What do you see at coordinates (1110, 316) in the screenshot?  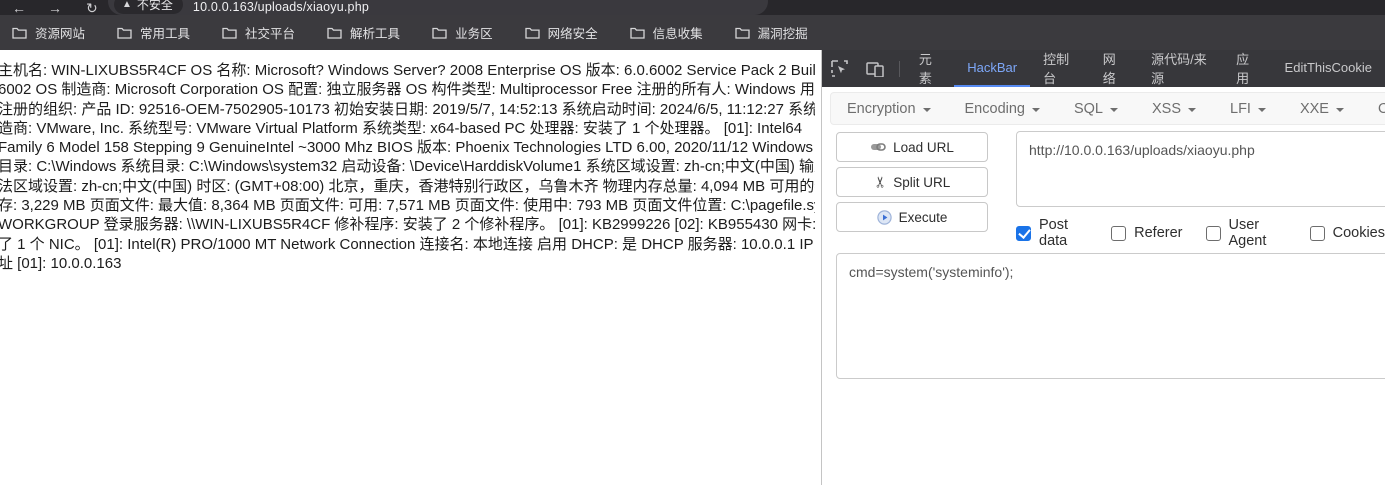 I see `post-data-input: cmd=system('systeminfo');` at bounding box center [1110, 316].